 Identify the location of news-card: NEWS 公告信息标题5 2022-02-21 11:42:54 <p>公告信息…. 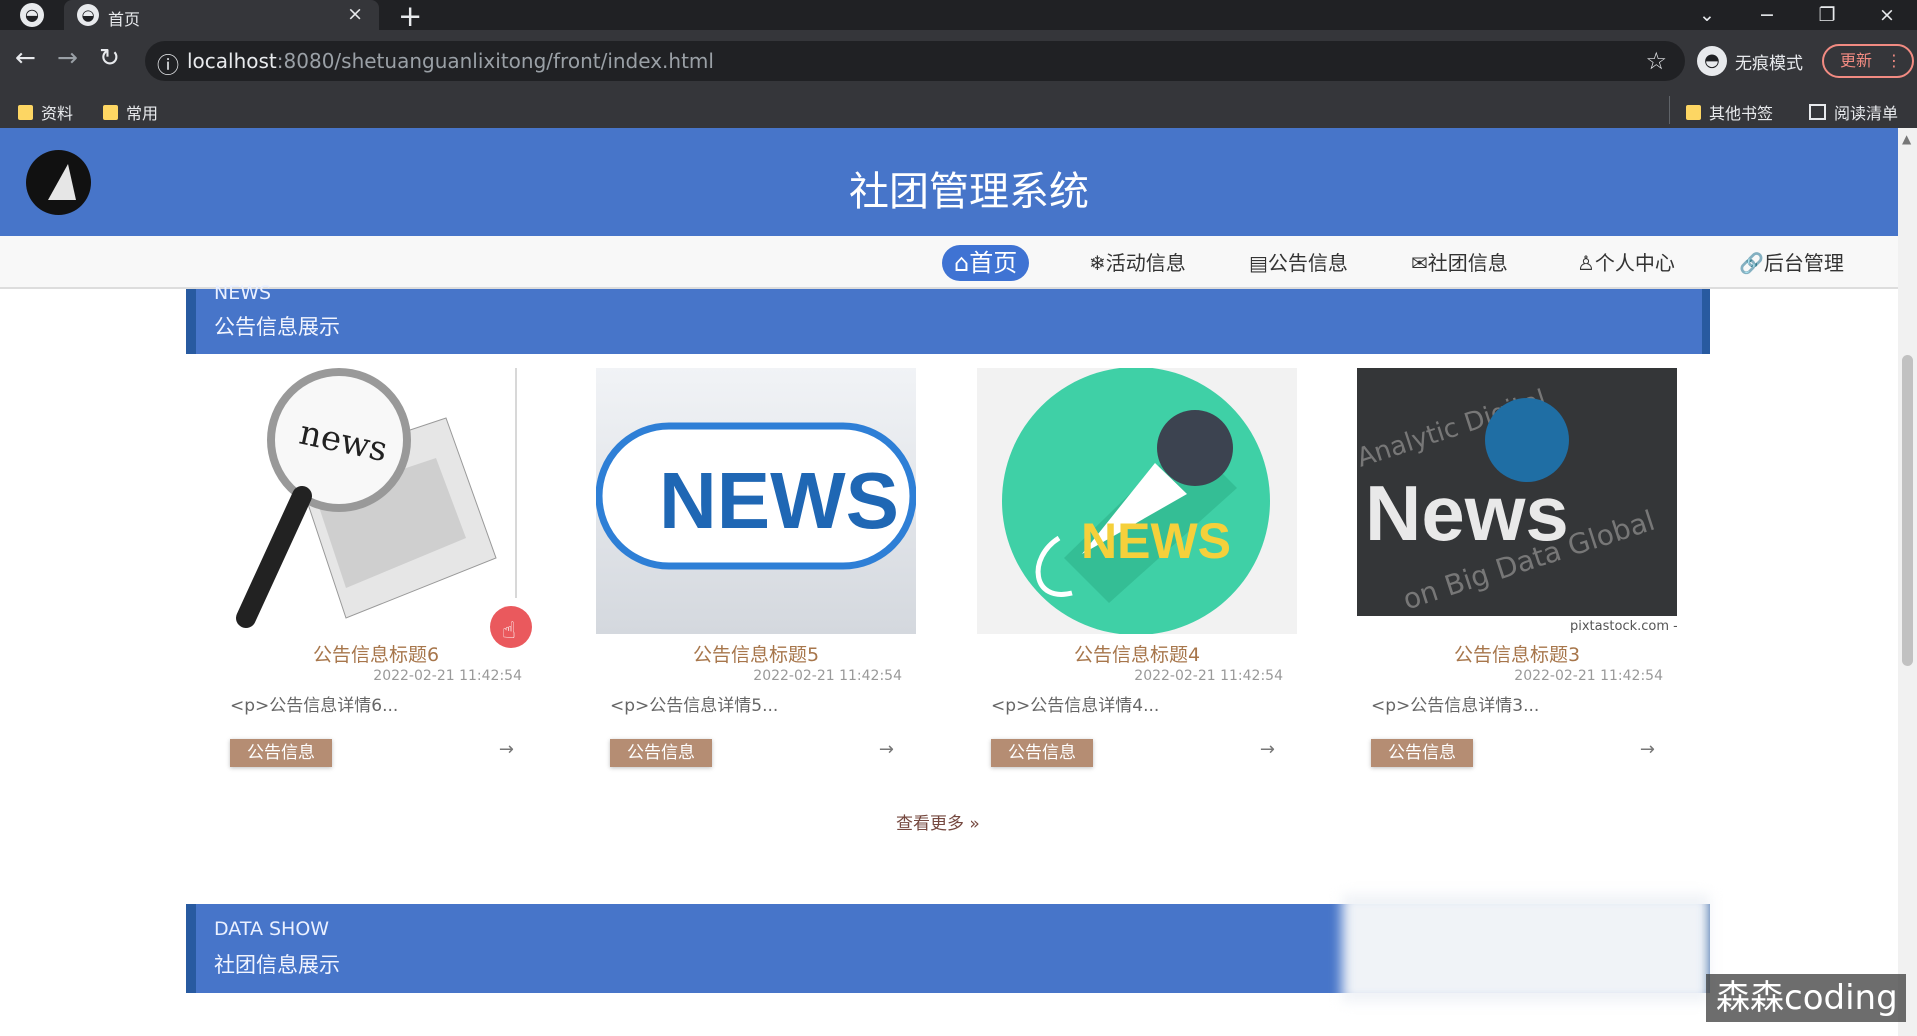
(756, 573).